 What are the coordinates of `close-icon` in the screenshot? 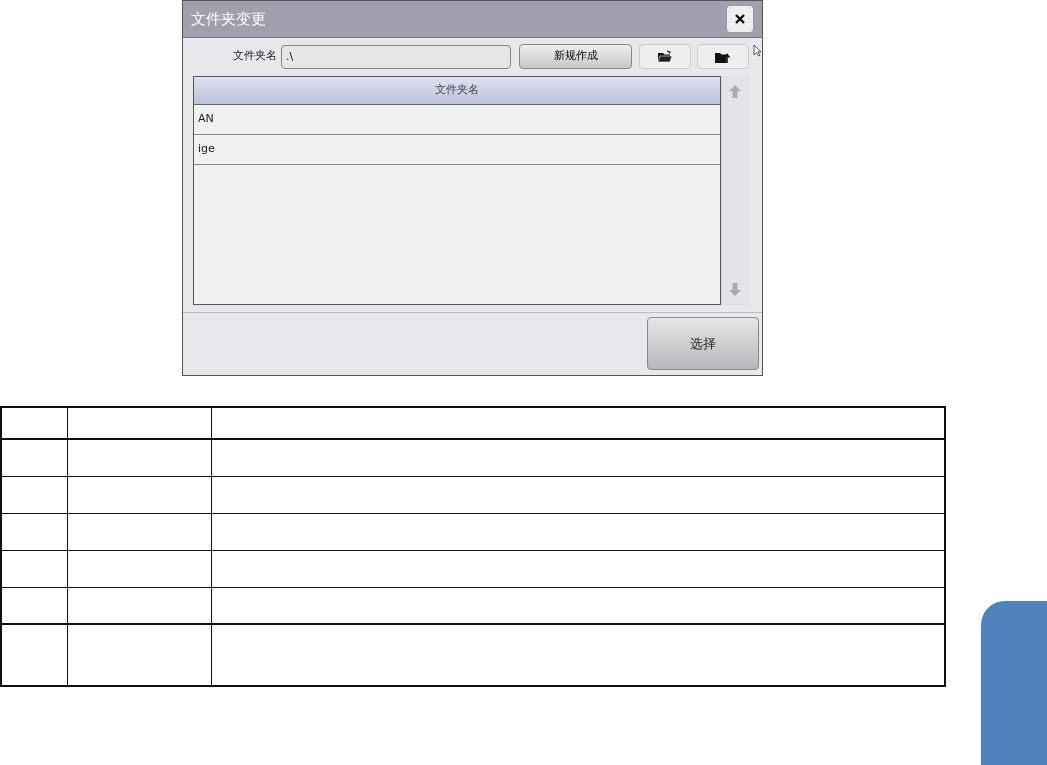 It's located at (740, 19).